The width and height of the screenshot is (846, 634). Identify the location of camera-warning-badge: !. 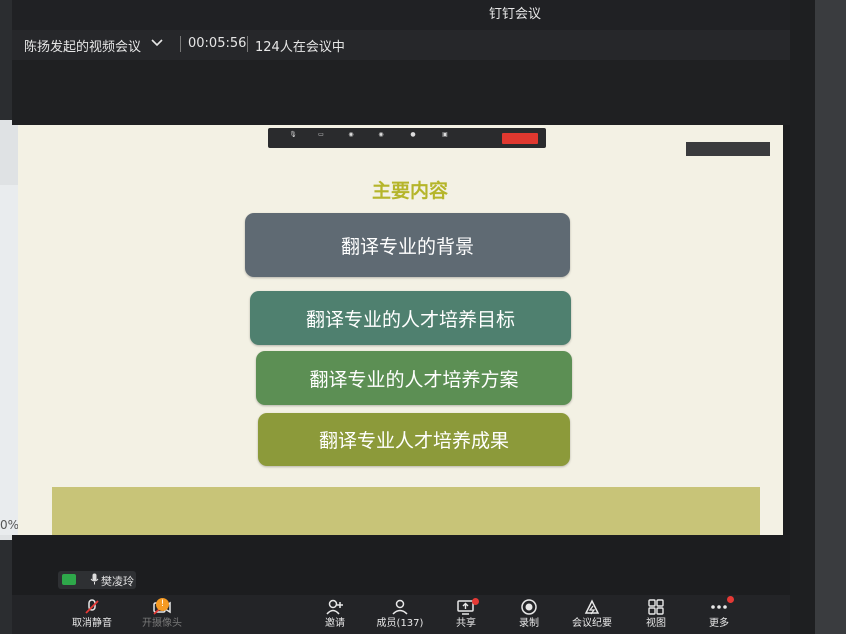
(162, 604).